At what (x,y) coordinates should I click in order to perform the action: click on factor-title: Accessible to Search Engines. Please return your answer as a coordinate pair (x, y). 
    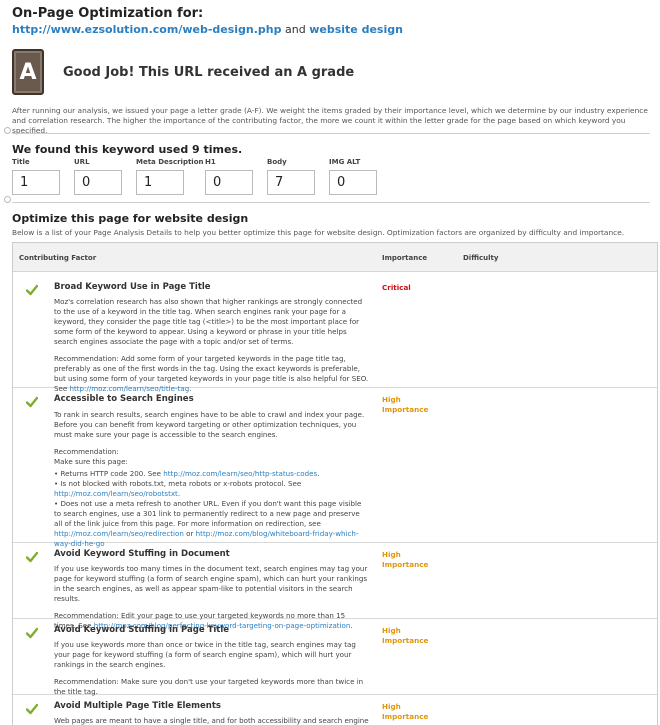
    Looking at the image, I should click on (124, 399).